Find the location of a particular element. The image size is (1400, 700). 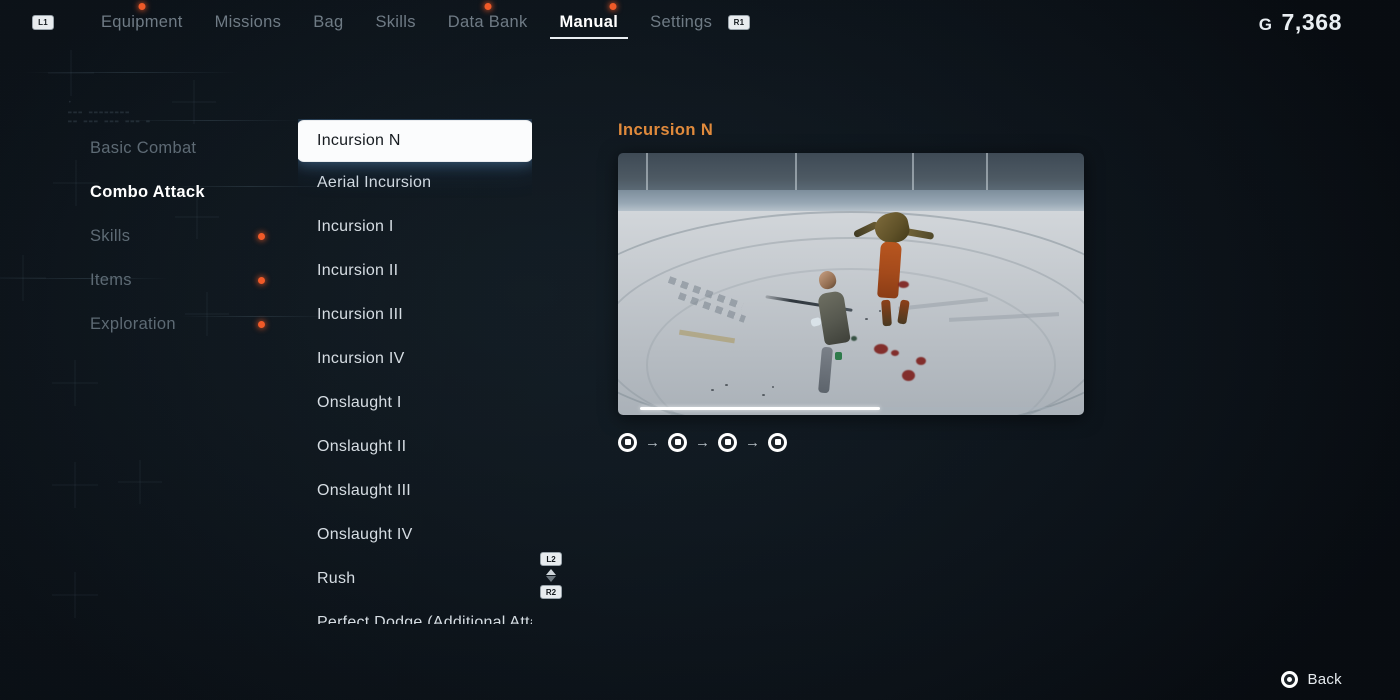

nav-tab-missions: Missions is located at coordinates (248, 22).